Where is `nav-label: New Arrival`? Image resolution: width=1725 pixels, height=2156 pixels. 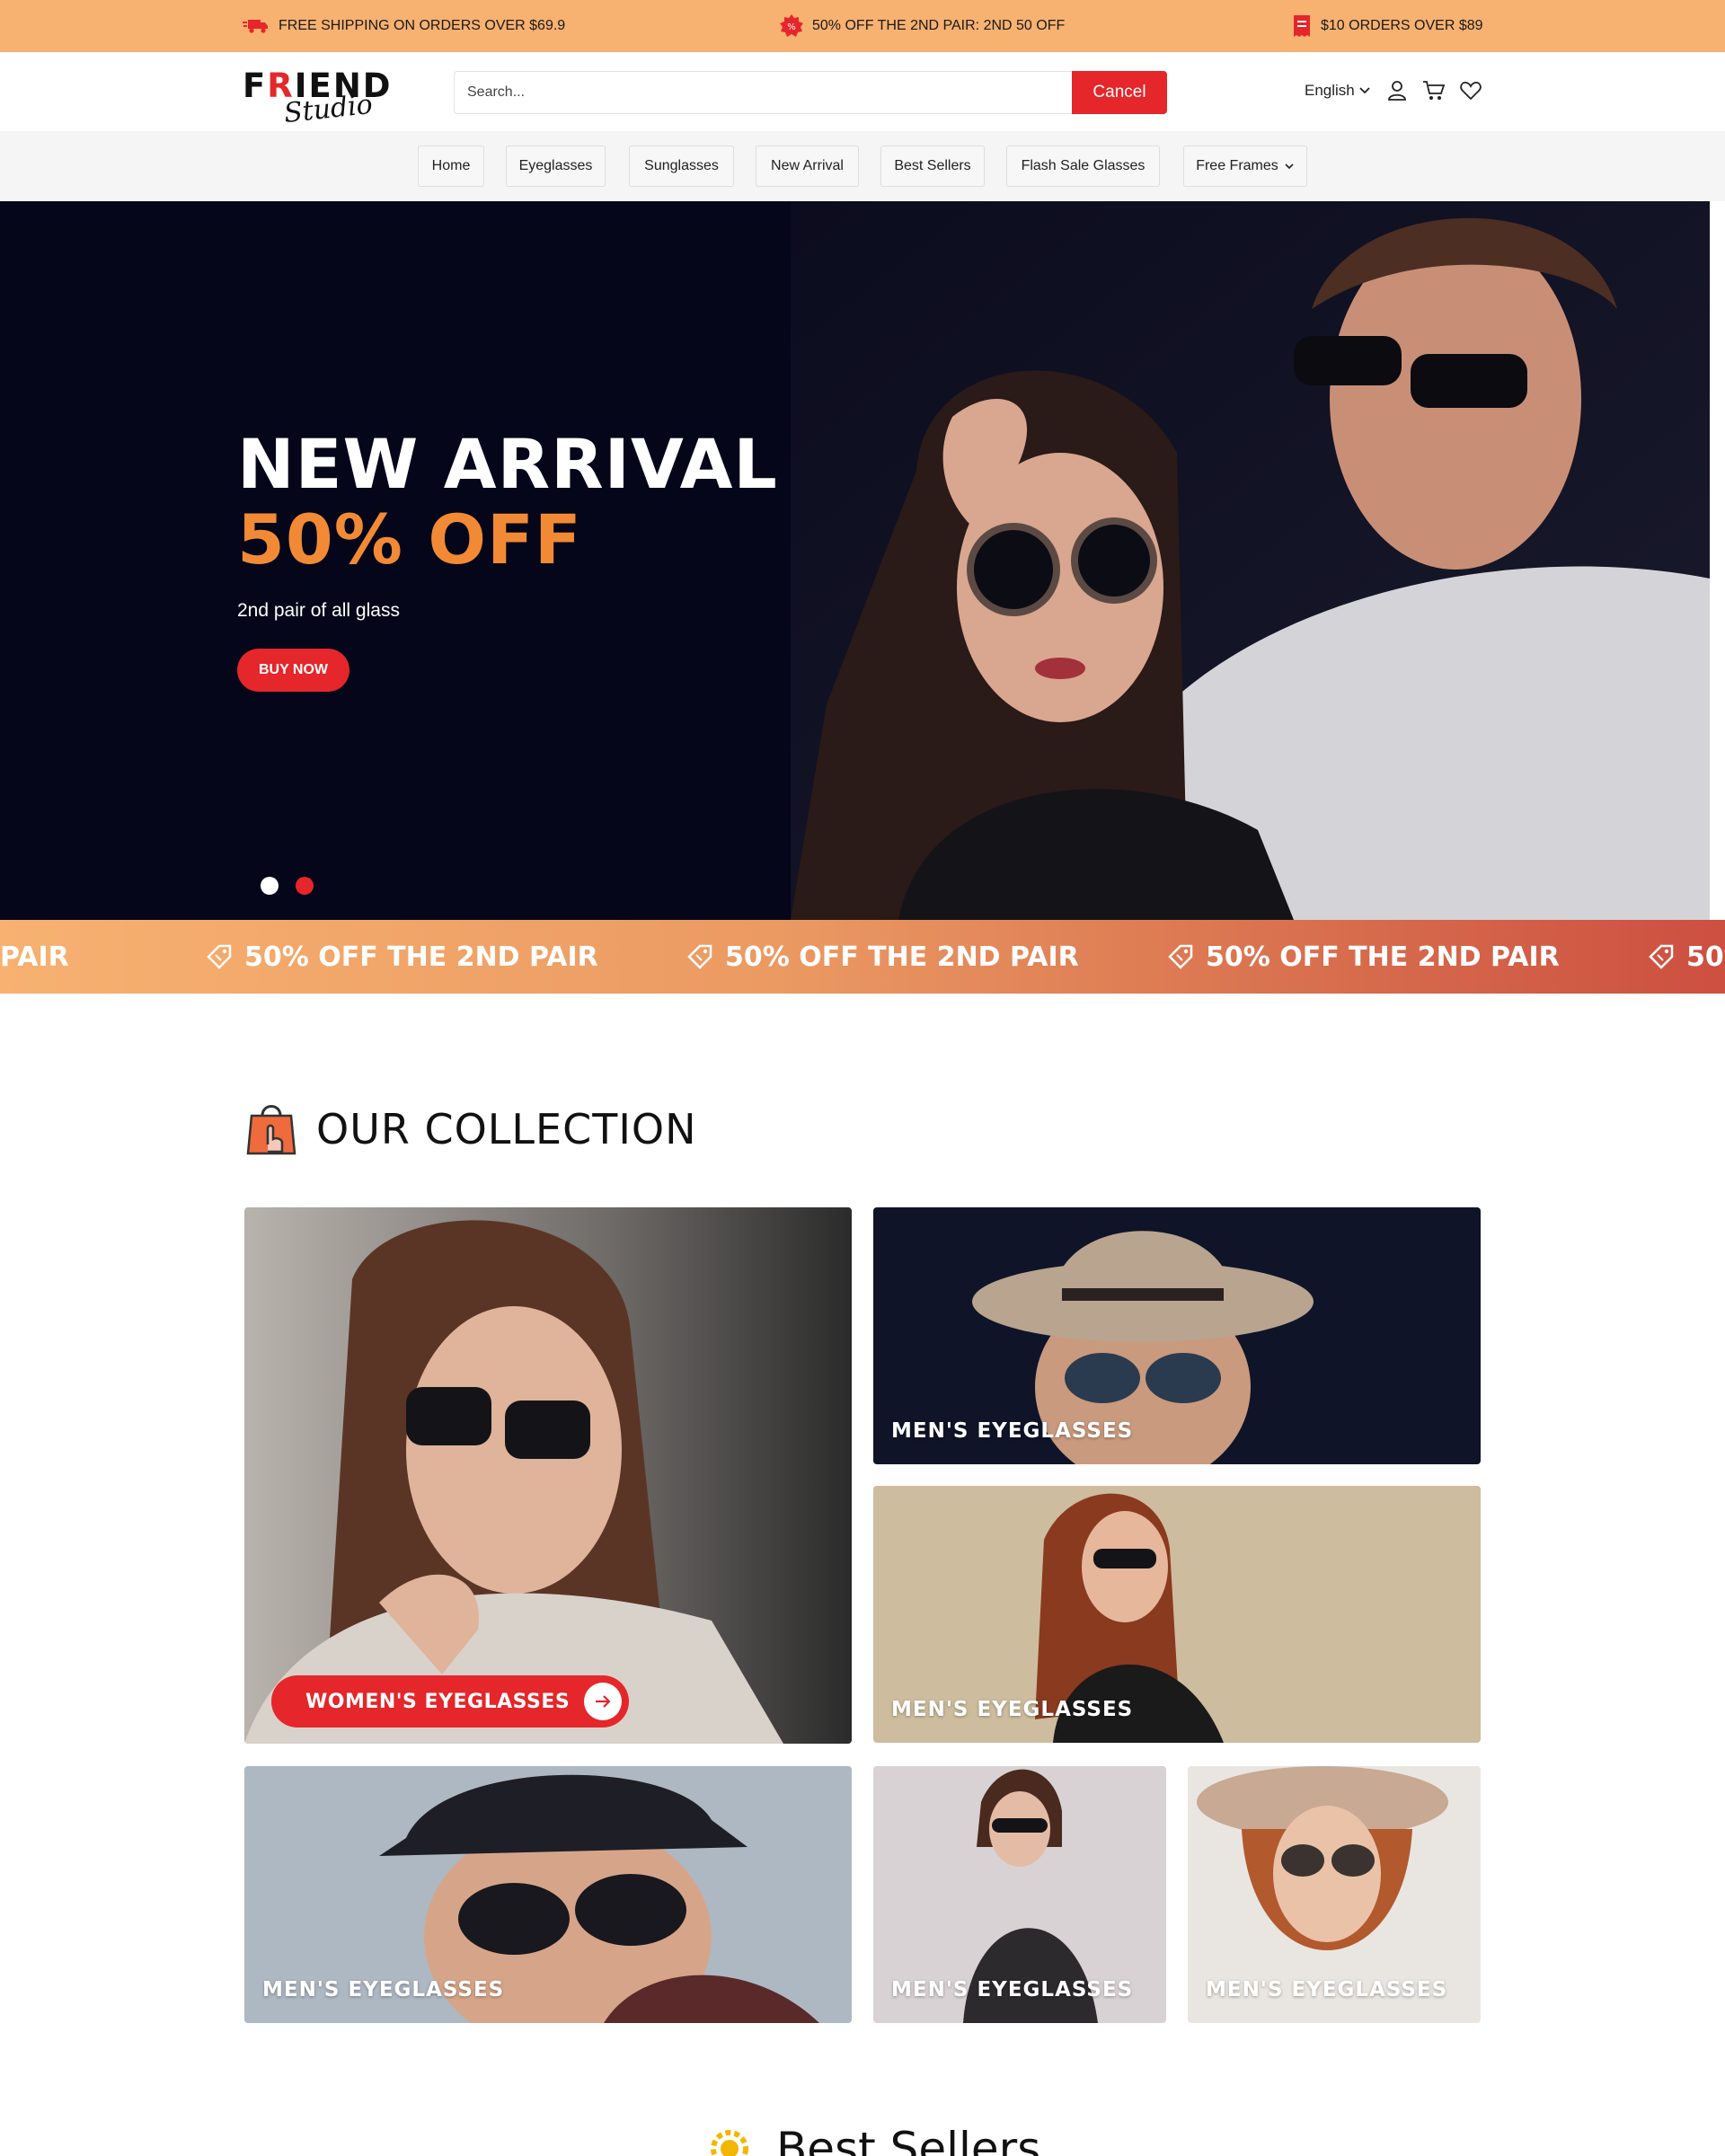
nav-label: New Arrival is located at coordinates (807, 165).